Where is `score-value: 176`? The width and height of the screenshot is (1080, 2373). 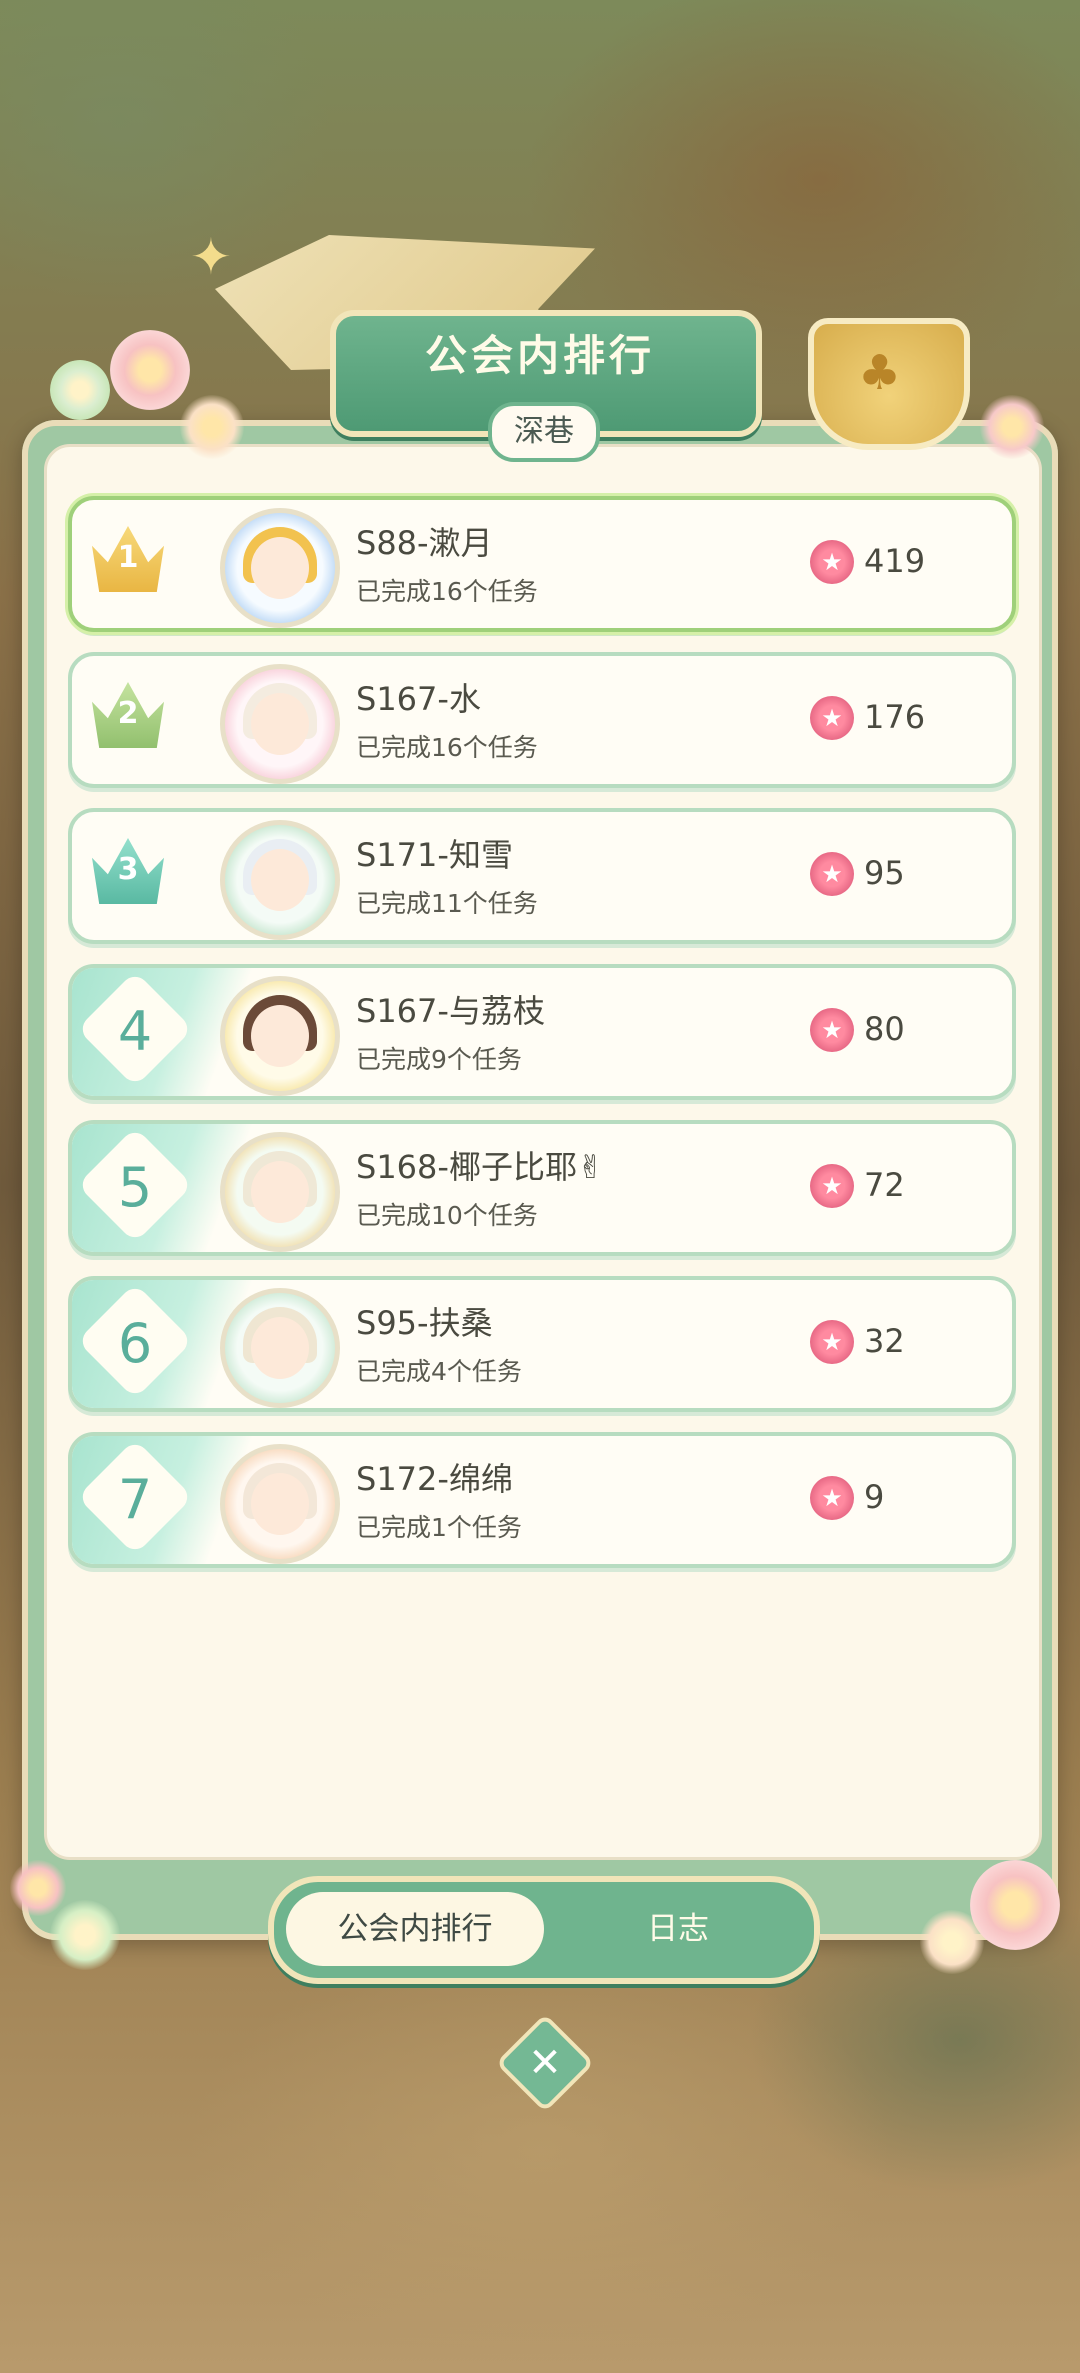
score-value: 176 is located at coordinates (895, 717).